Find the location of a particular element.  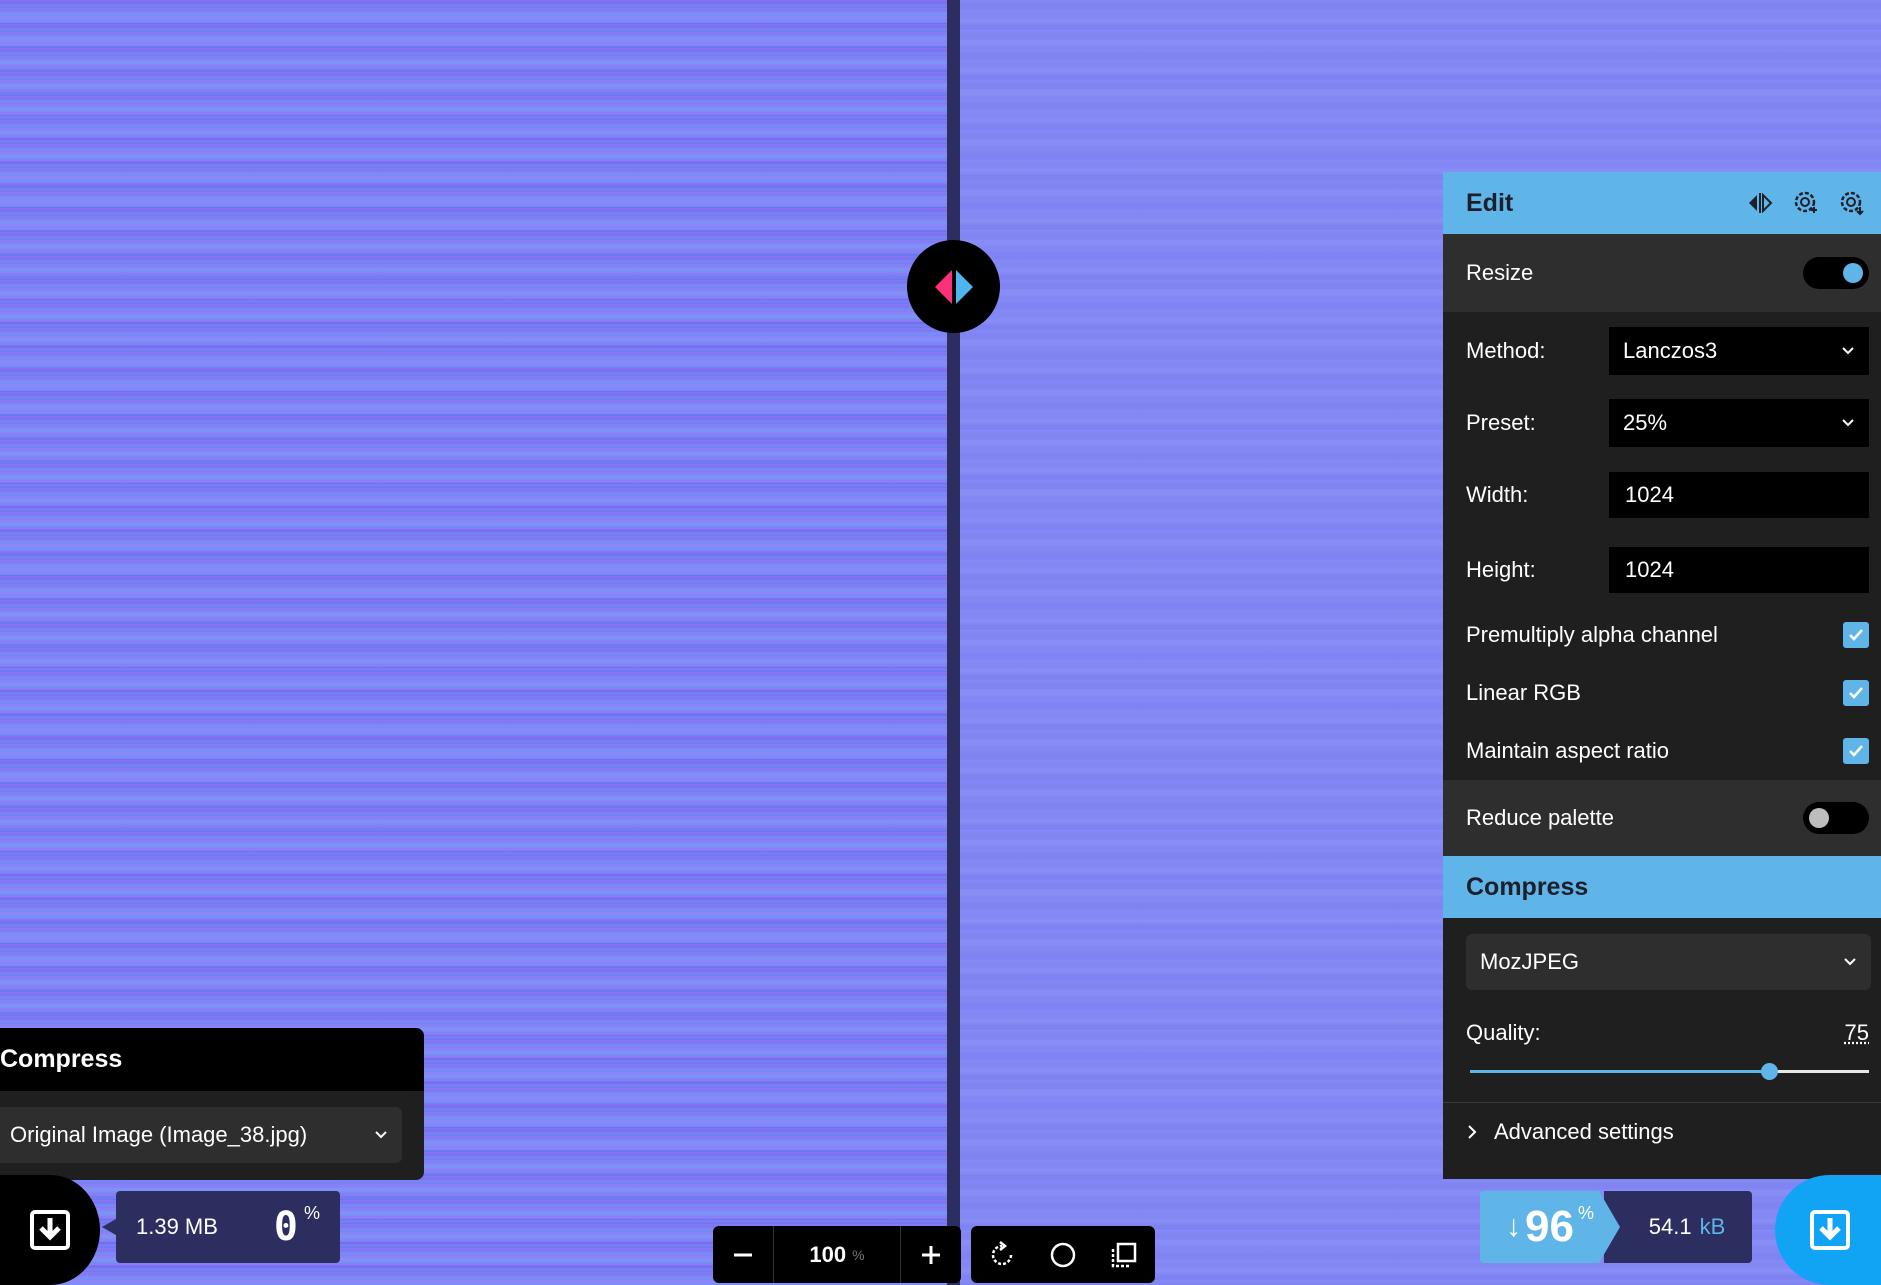

preset-label: Preset: is located at coordinates (1501, 422).